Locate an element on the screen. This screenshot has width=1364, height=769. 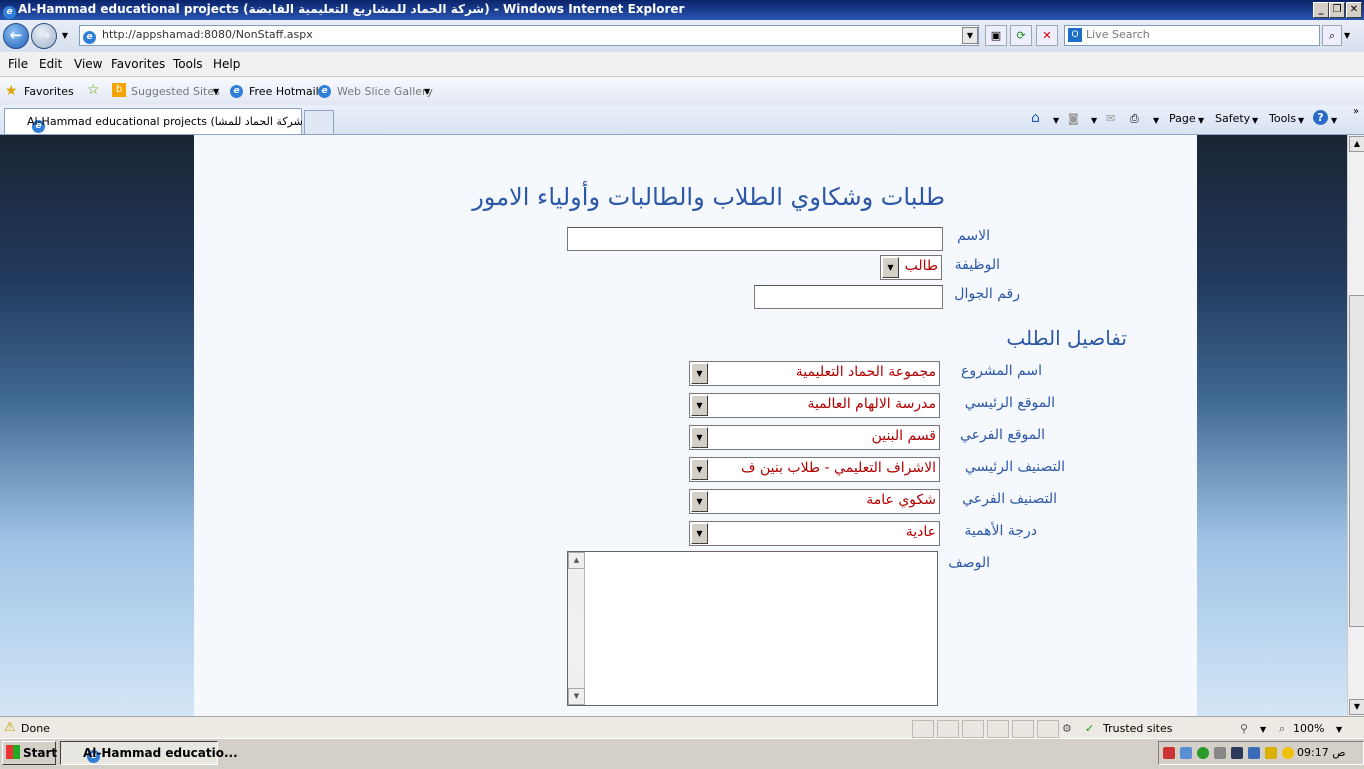
mobile-input is located at coordinates (848, 297).